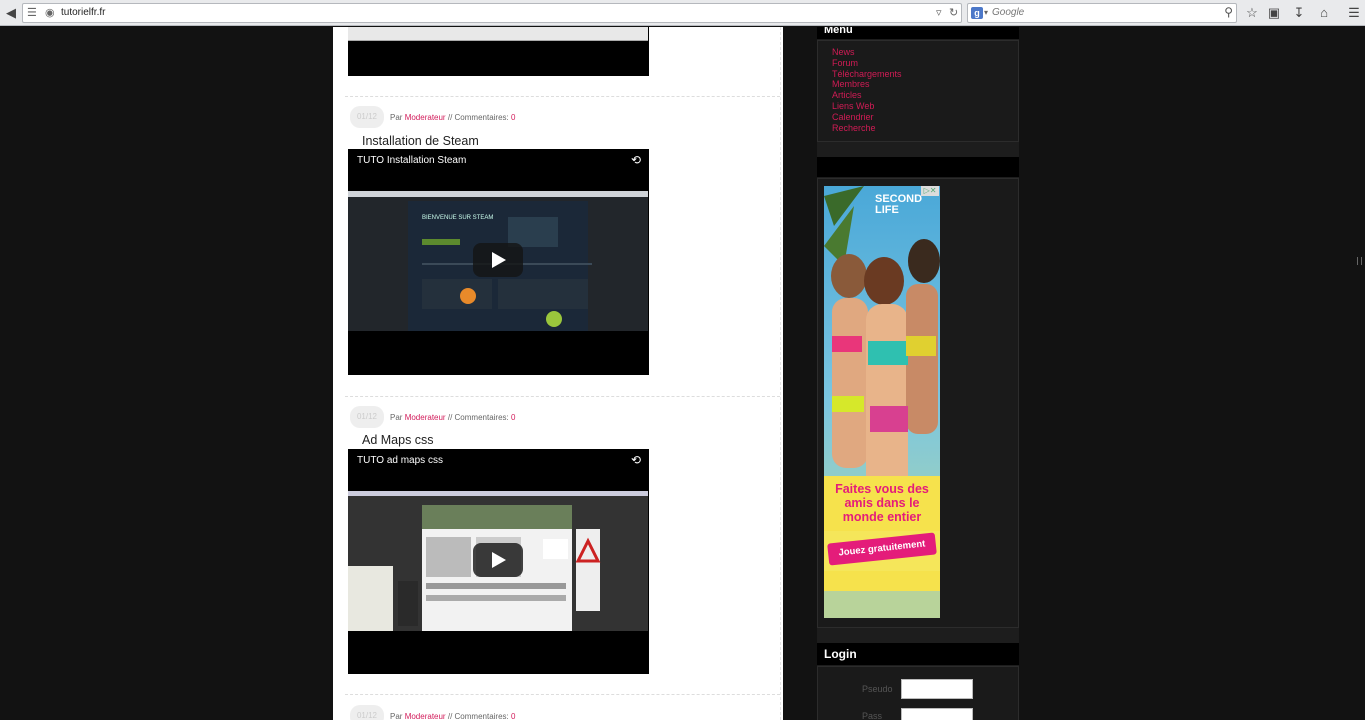  I want to click on video-thumbnail, so click(498, 561).